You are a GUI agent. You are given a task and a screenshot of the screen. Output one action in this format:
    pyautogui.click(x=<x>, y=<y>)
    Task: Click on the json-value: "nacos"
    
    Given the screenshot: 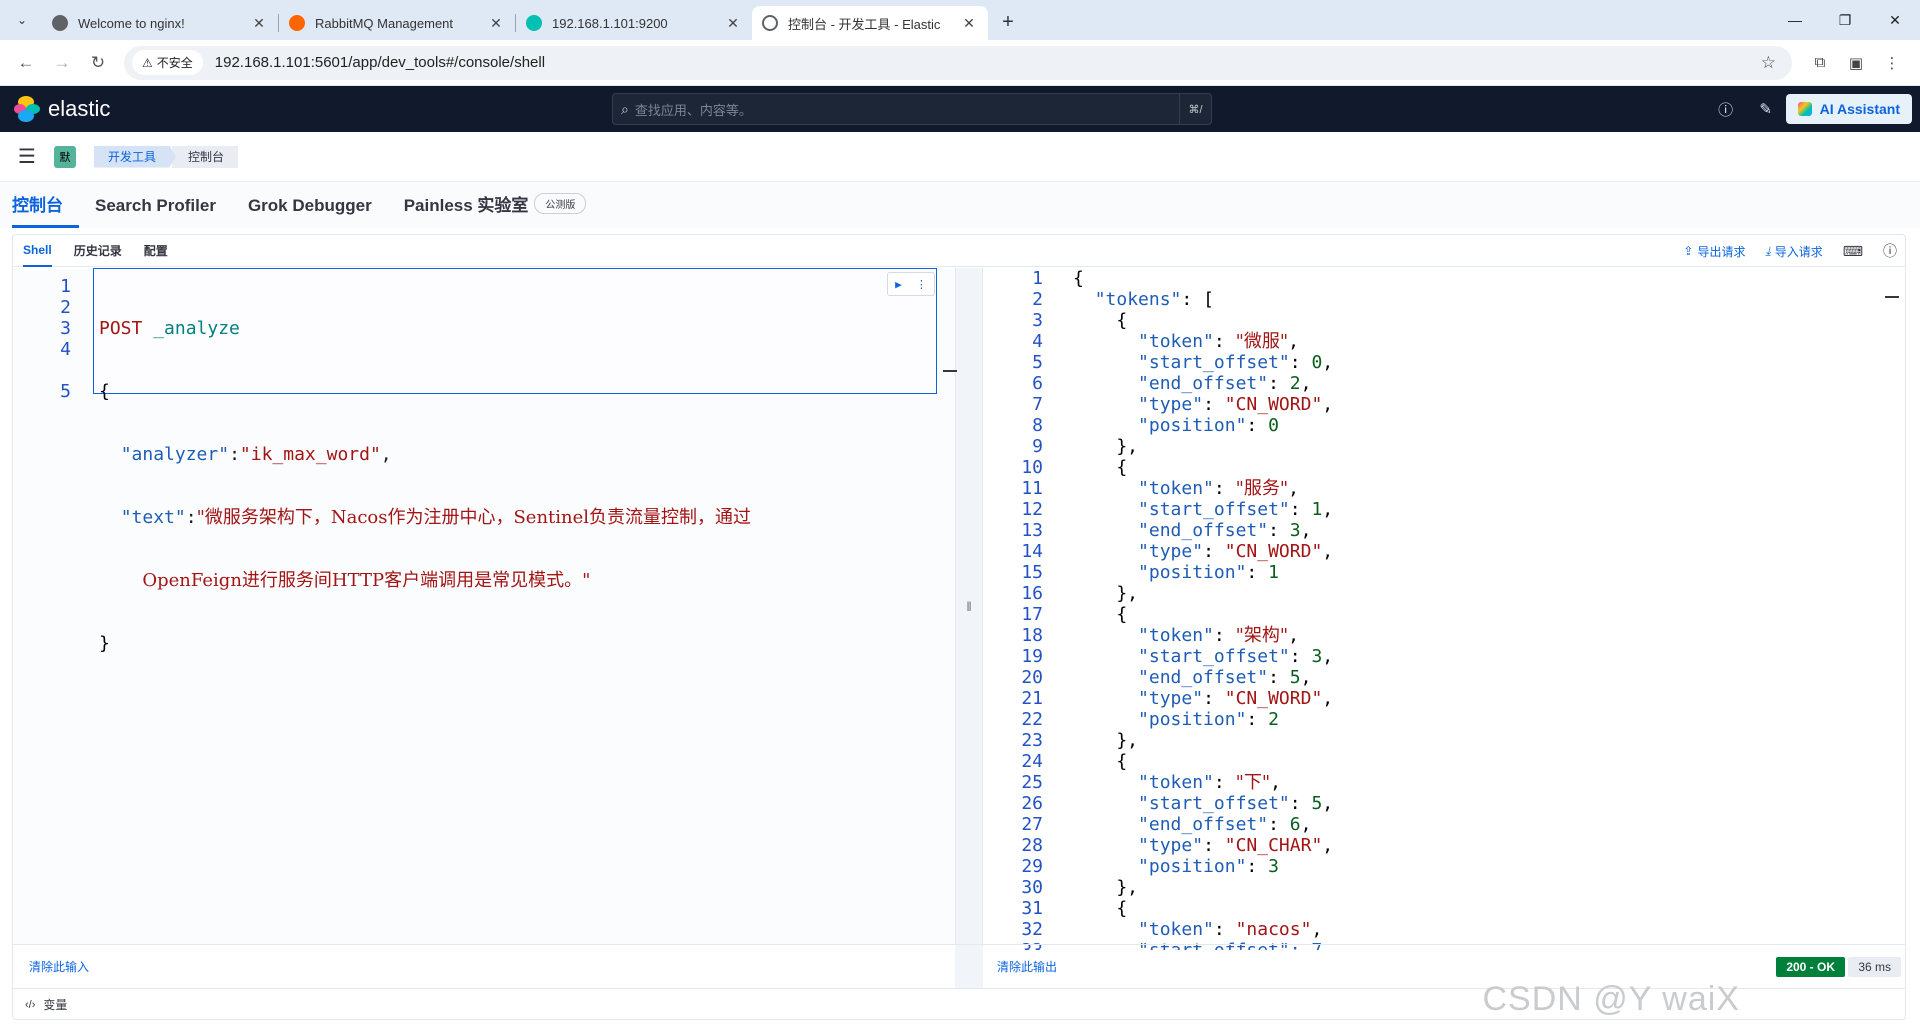 What is the action you would take?
    pyautogui.click(x=1273, y=929)
    